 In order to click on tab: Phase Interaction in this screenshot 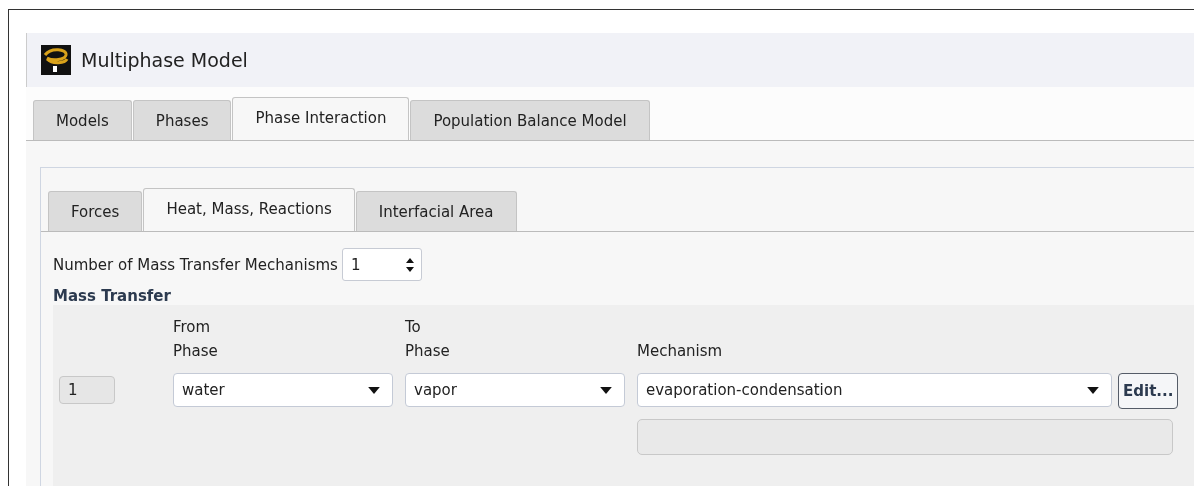, I will do `click(321, 118)`.